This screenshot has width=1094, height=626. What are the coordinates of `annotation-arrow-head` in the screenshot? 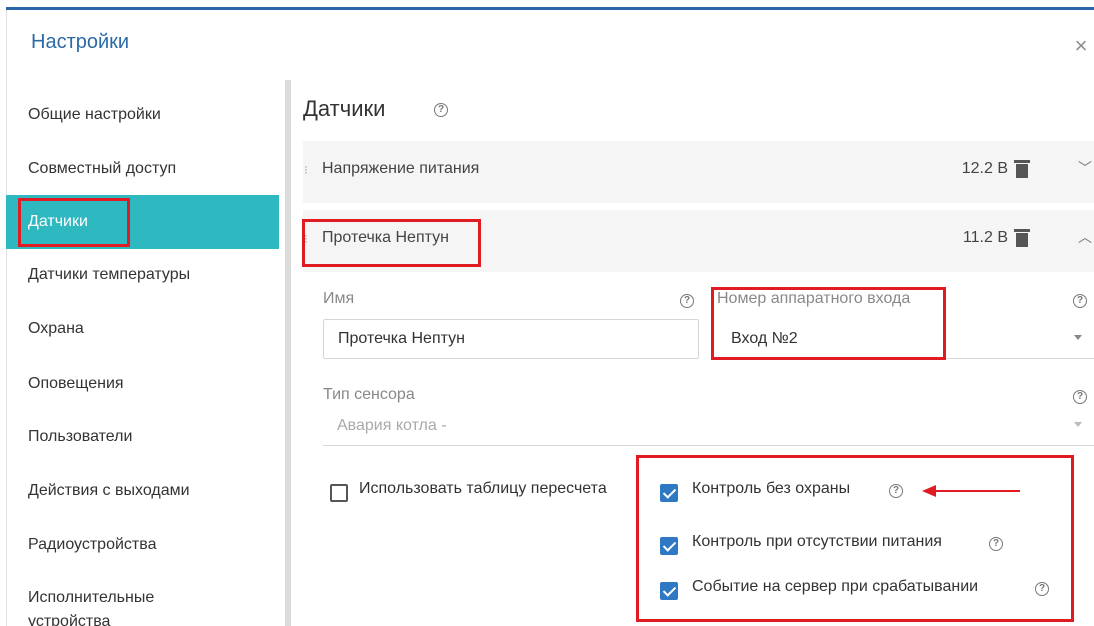 It's located at (929, 491).